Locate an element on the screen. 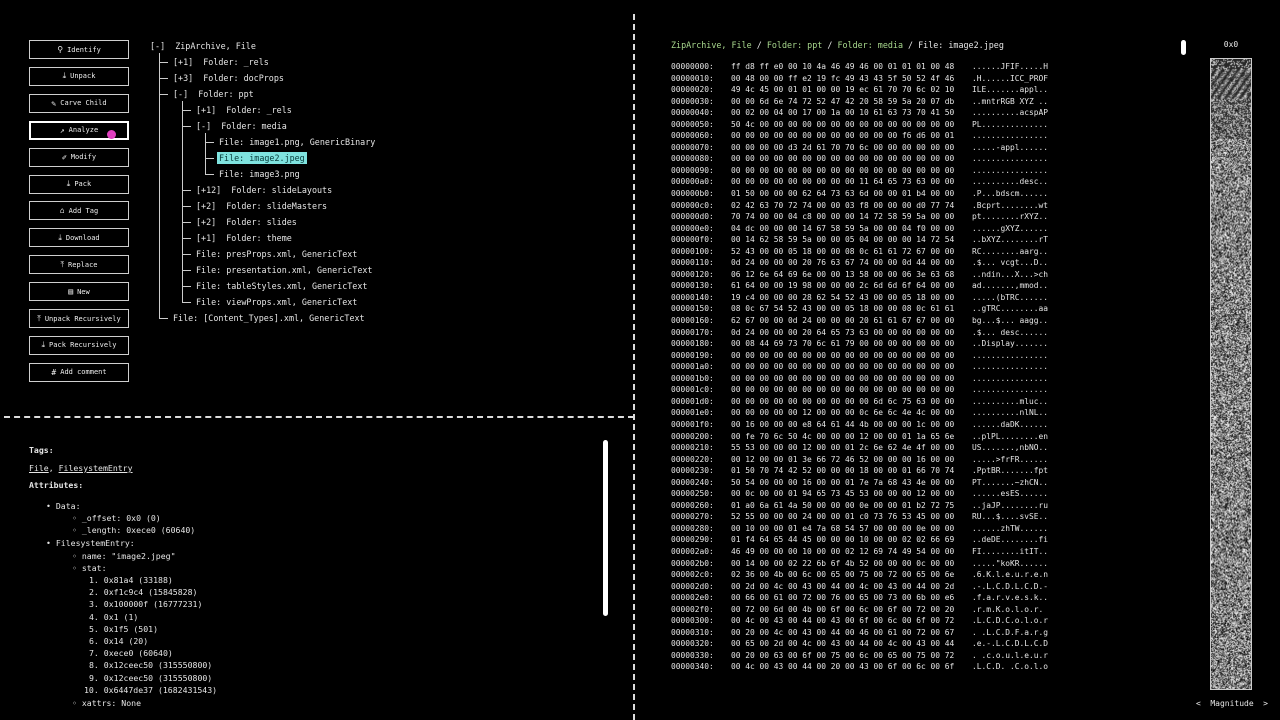 The width and height of the screenshot is (1280, 720). tree-item: [+1] Folder: theme is located at coordinates (244, 238).